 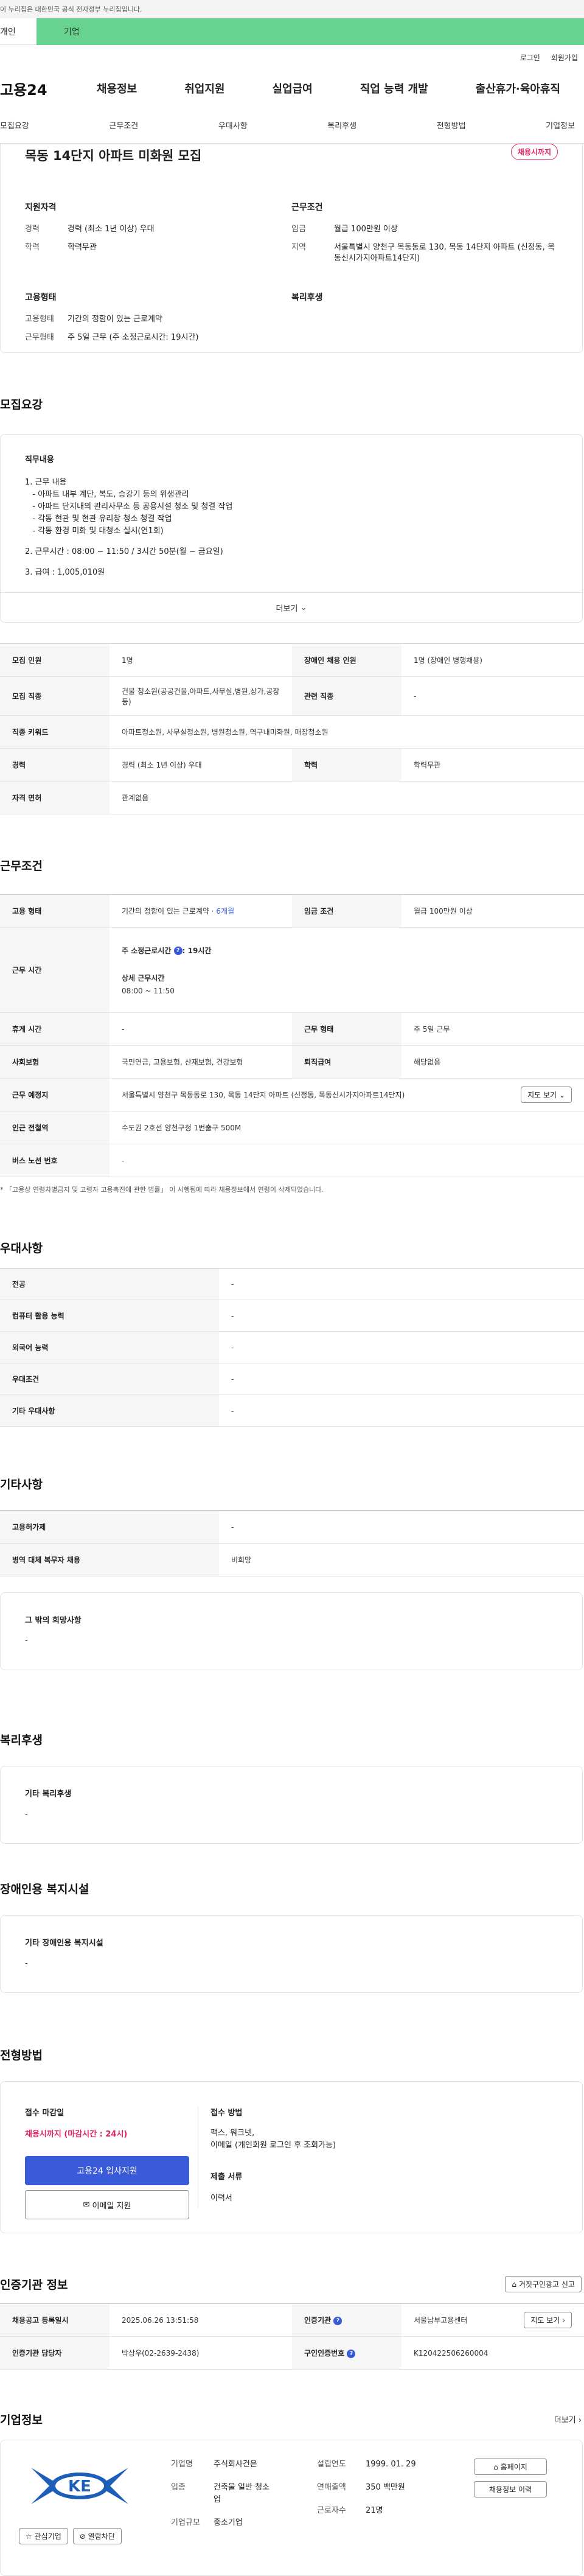 What do you see at coordinates (21, 1484) in the screenshot?
I see `etc-section-title: 기타사항` at bounding box center [21, 1484].